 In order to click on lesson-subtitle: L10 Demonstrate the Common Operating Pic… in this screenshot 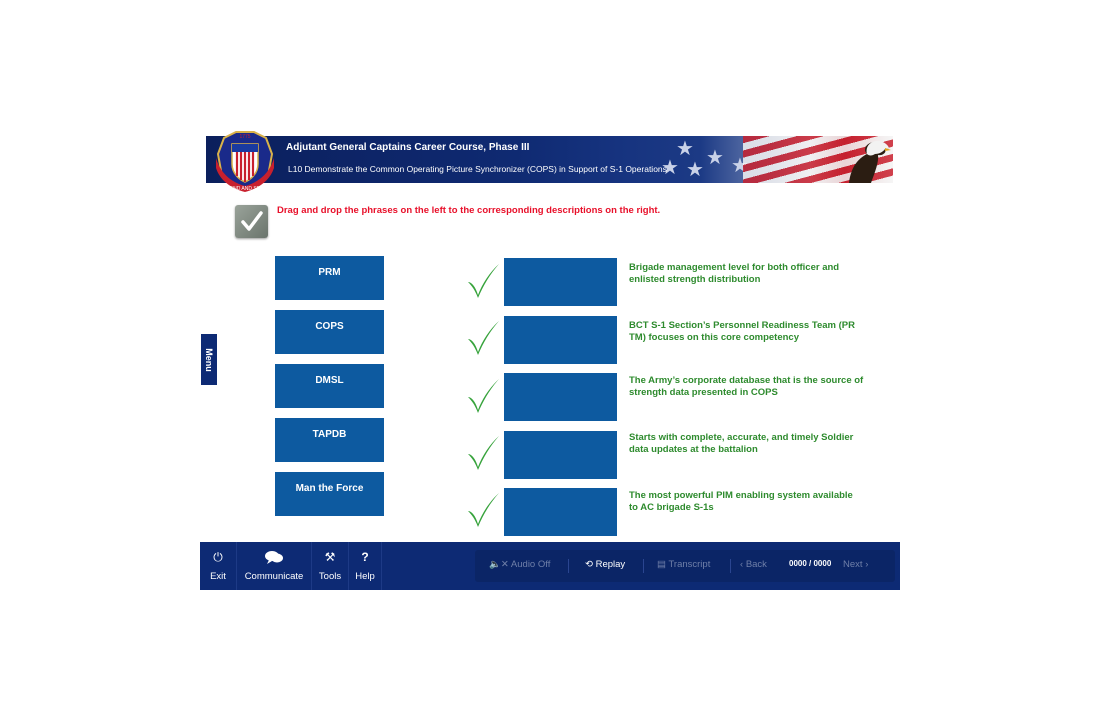, I will do `click(477, 169)`.